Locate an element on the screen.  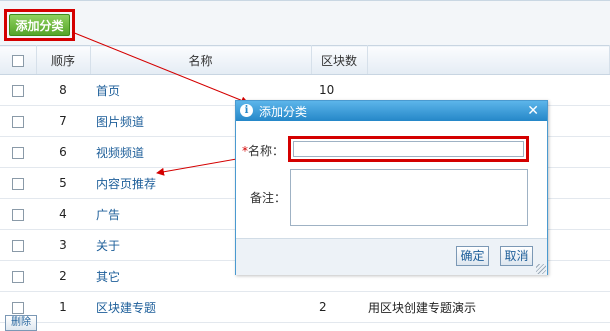
name-input is located at coordinates (408, 149).